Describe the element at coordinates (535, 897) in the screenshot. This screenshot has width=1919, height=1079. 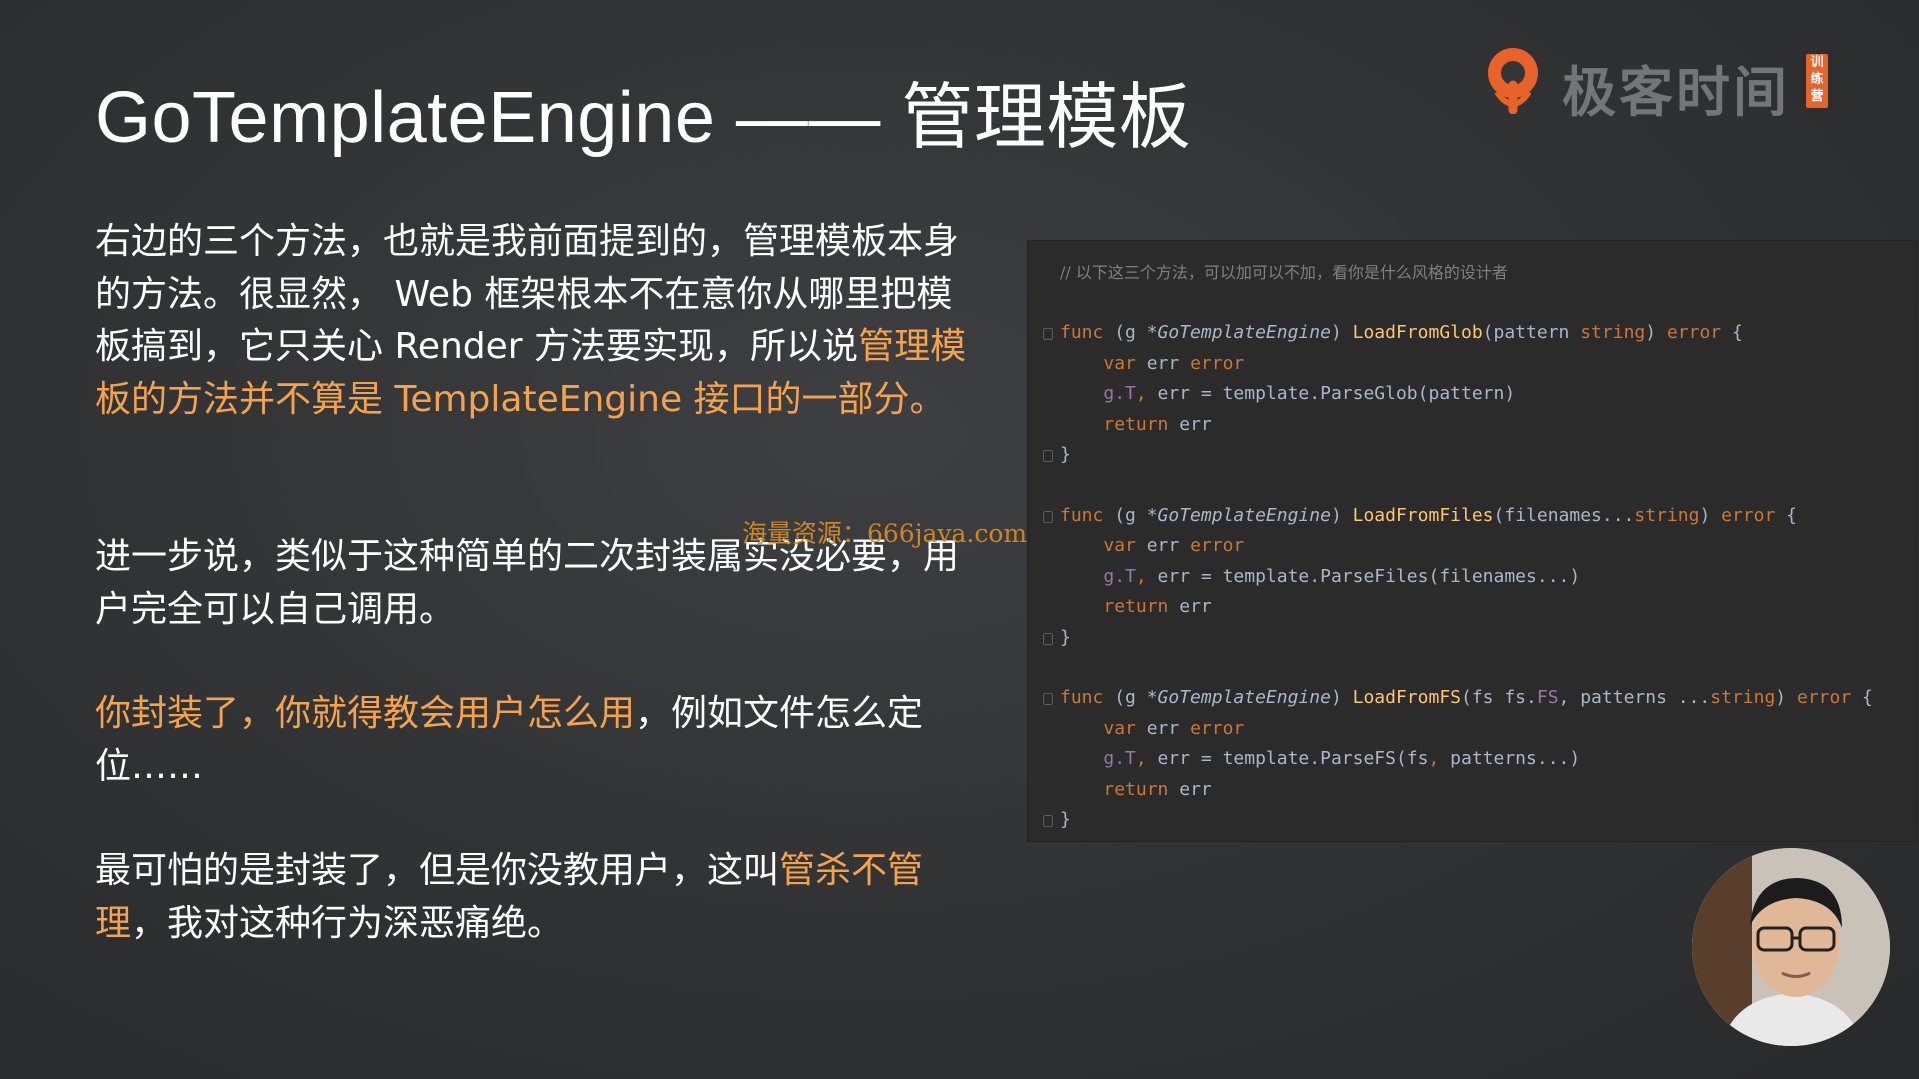
I see `paragraph-4: 最可怕的是封装了，但是你没教用户，这叫管杀不管理，我对这种行为深恶痛绝。` at that location.